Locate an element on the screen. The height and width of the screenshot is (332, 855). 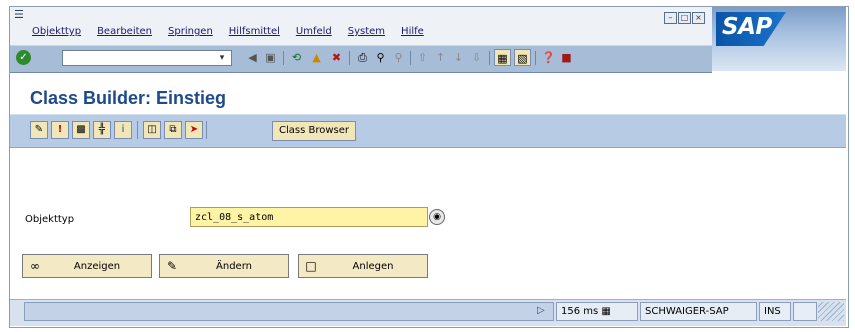
activate-icon: ➤ is located at coordinates (194, 130).